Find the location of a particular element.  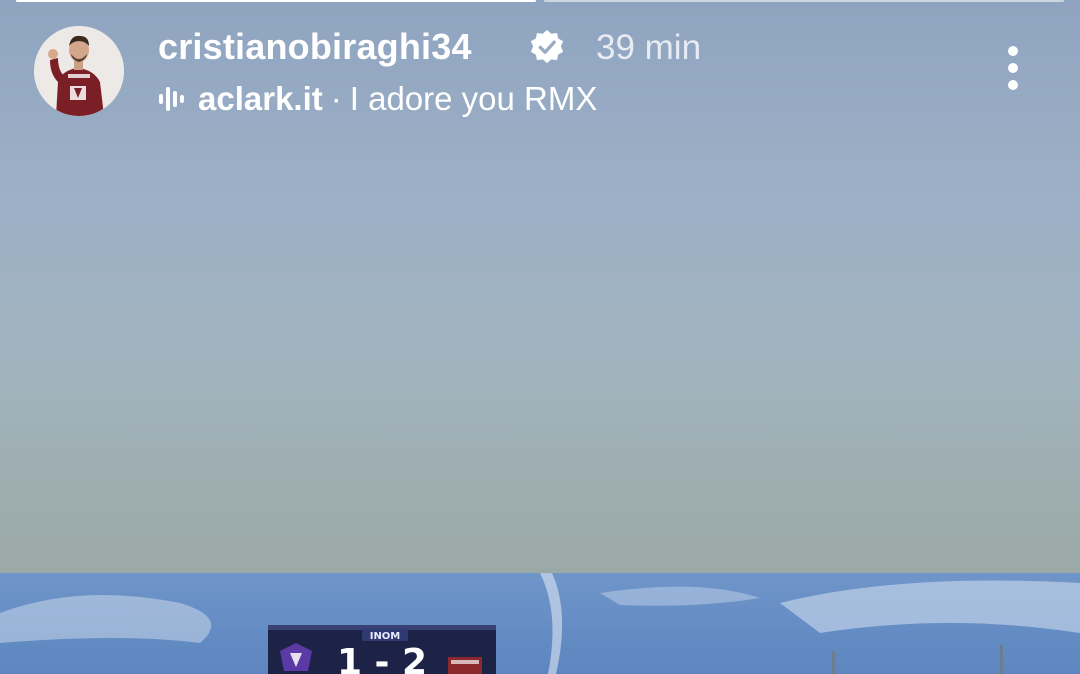

scoreboard-score: 1 - 2 is located at coordinates (382, 658).